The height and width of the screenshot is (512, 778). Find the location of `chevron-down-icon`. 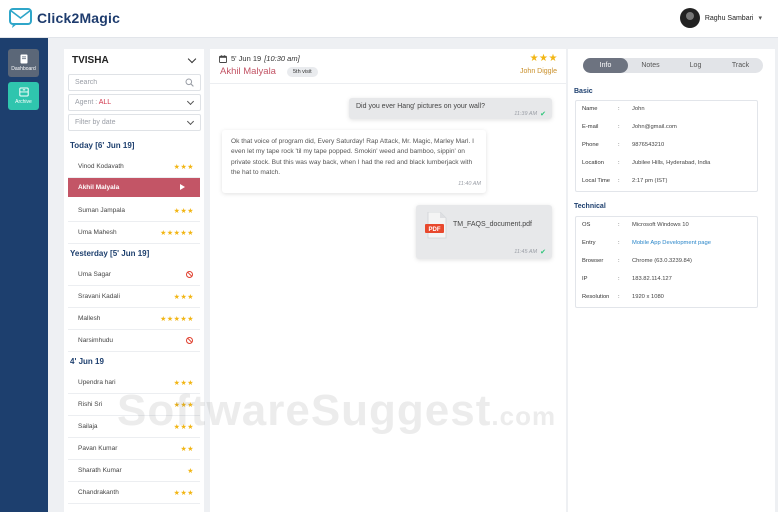

chevron-down-icon is located at coordinates (190, 101).